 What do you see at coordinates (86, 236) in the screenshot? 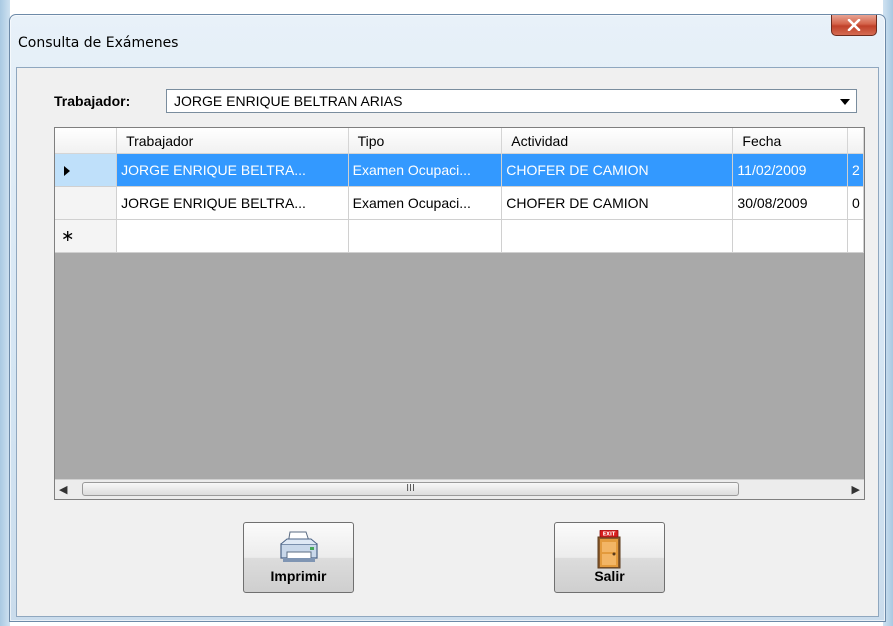
I see `row-header: ∗` at bounding box center [86, 236].